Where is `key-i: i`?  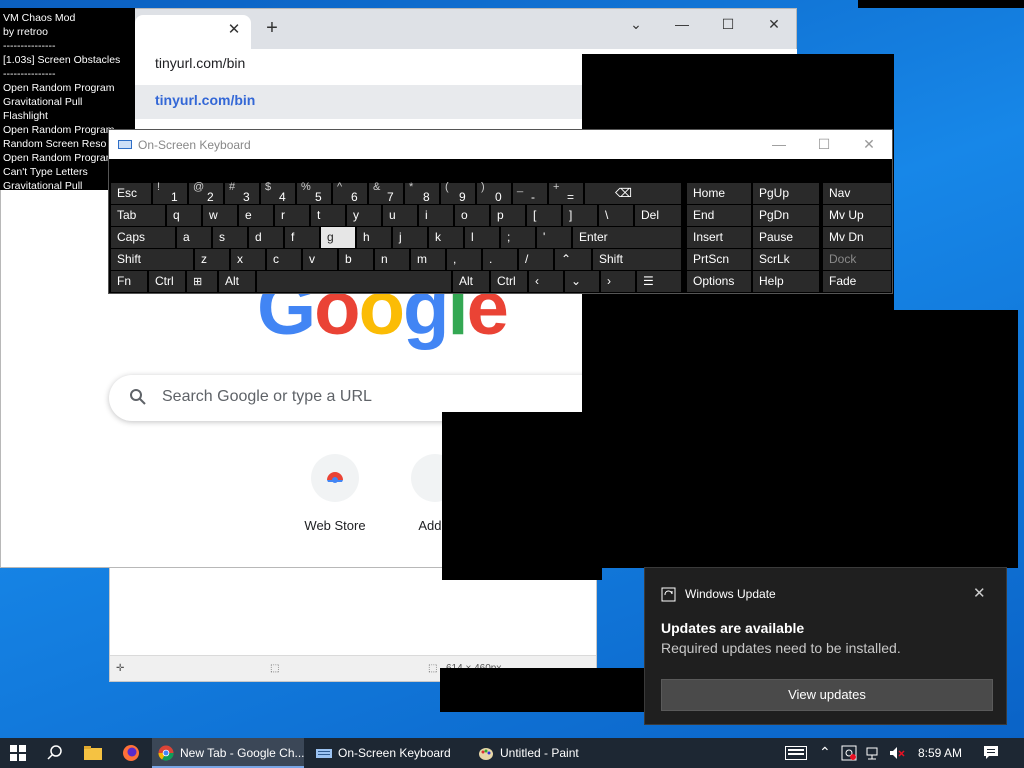 key-i: i is located at coordinates (436, 215).